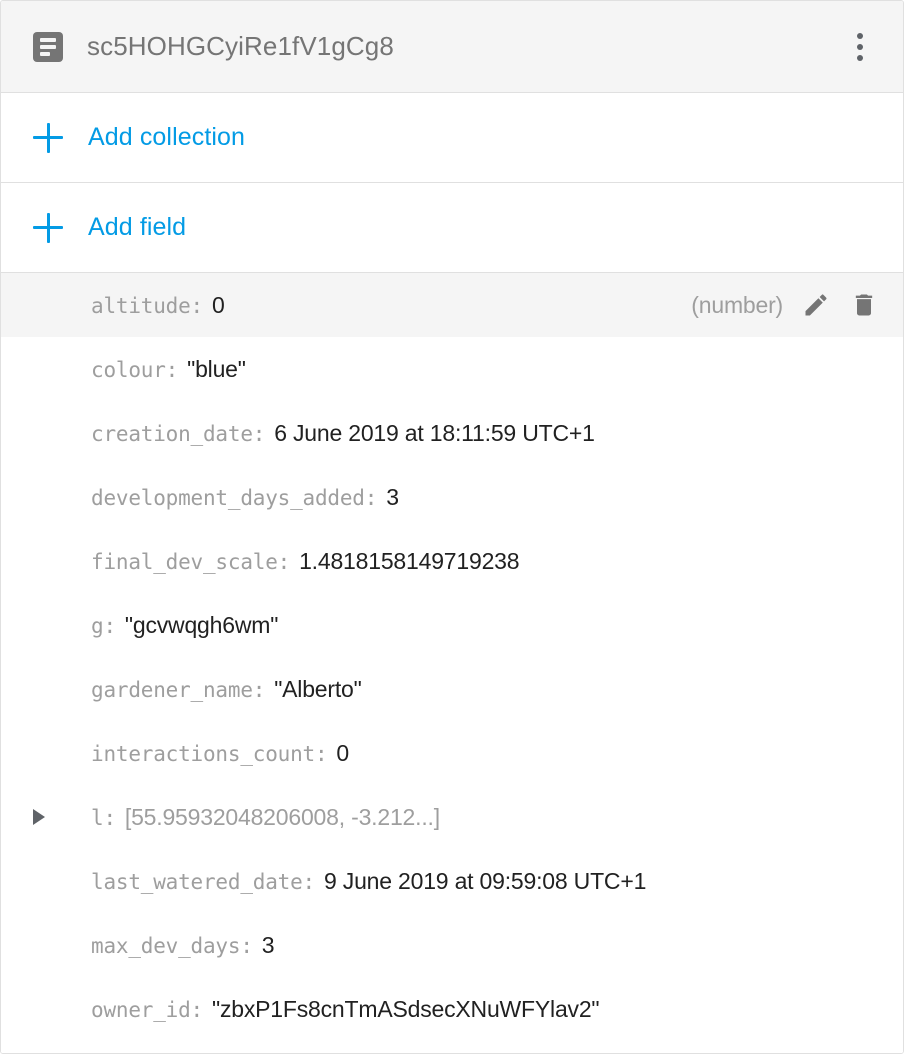 Image resolution: width=904 pixels, height=1054 pixels. Describe the element at coordinates (282, 816) in the screenshot. I see `field-value: [55.95932048206008, -3.212...]` at that location.